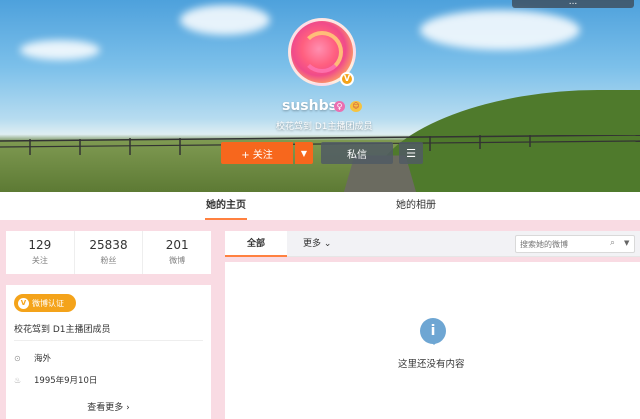 Image resolution: width=640 pixels, height=419 pixels. Describe the element at coordinates (108, 260) in the screenshot. I see `stat-label: 粉丝` at that location.